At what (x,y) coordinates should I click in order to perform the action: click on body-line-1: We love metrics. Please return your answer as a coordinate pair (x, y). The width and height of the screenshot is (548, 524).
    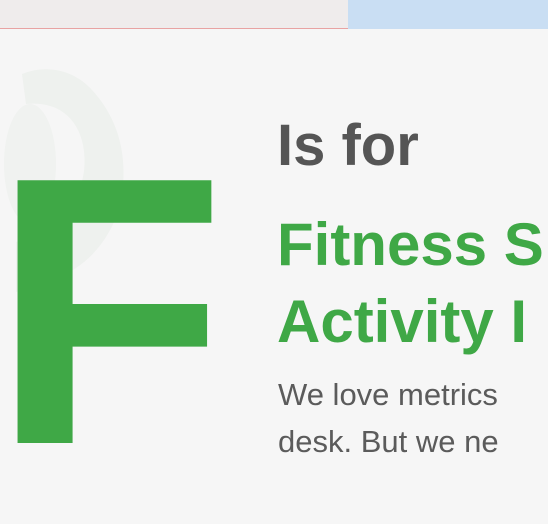
    Looking at the image, I should click on (388, 394).